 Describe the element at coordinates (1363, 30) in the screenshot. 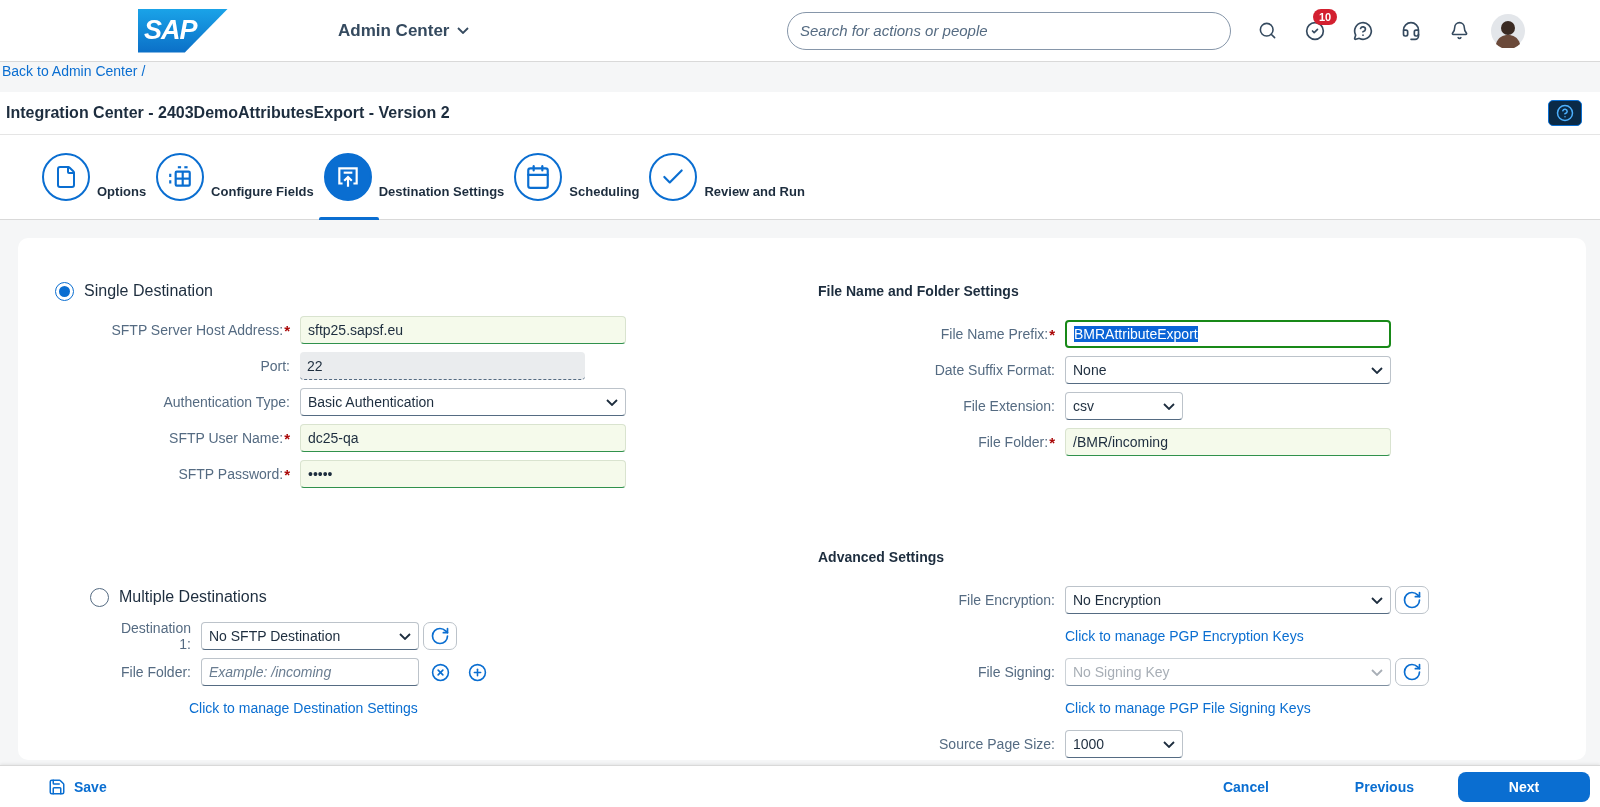

I see `chat-icon` at that location.